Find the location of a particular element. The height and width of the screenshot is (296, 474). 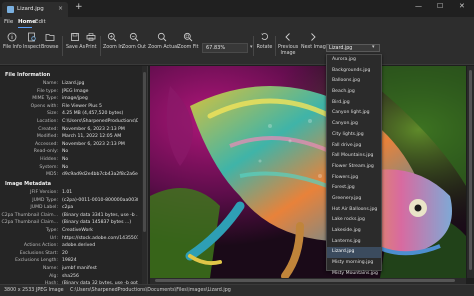

zoom-actual-button: Zoom Actual is located at coordinates (163, 46).